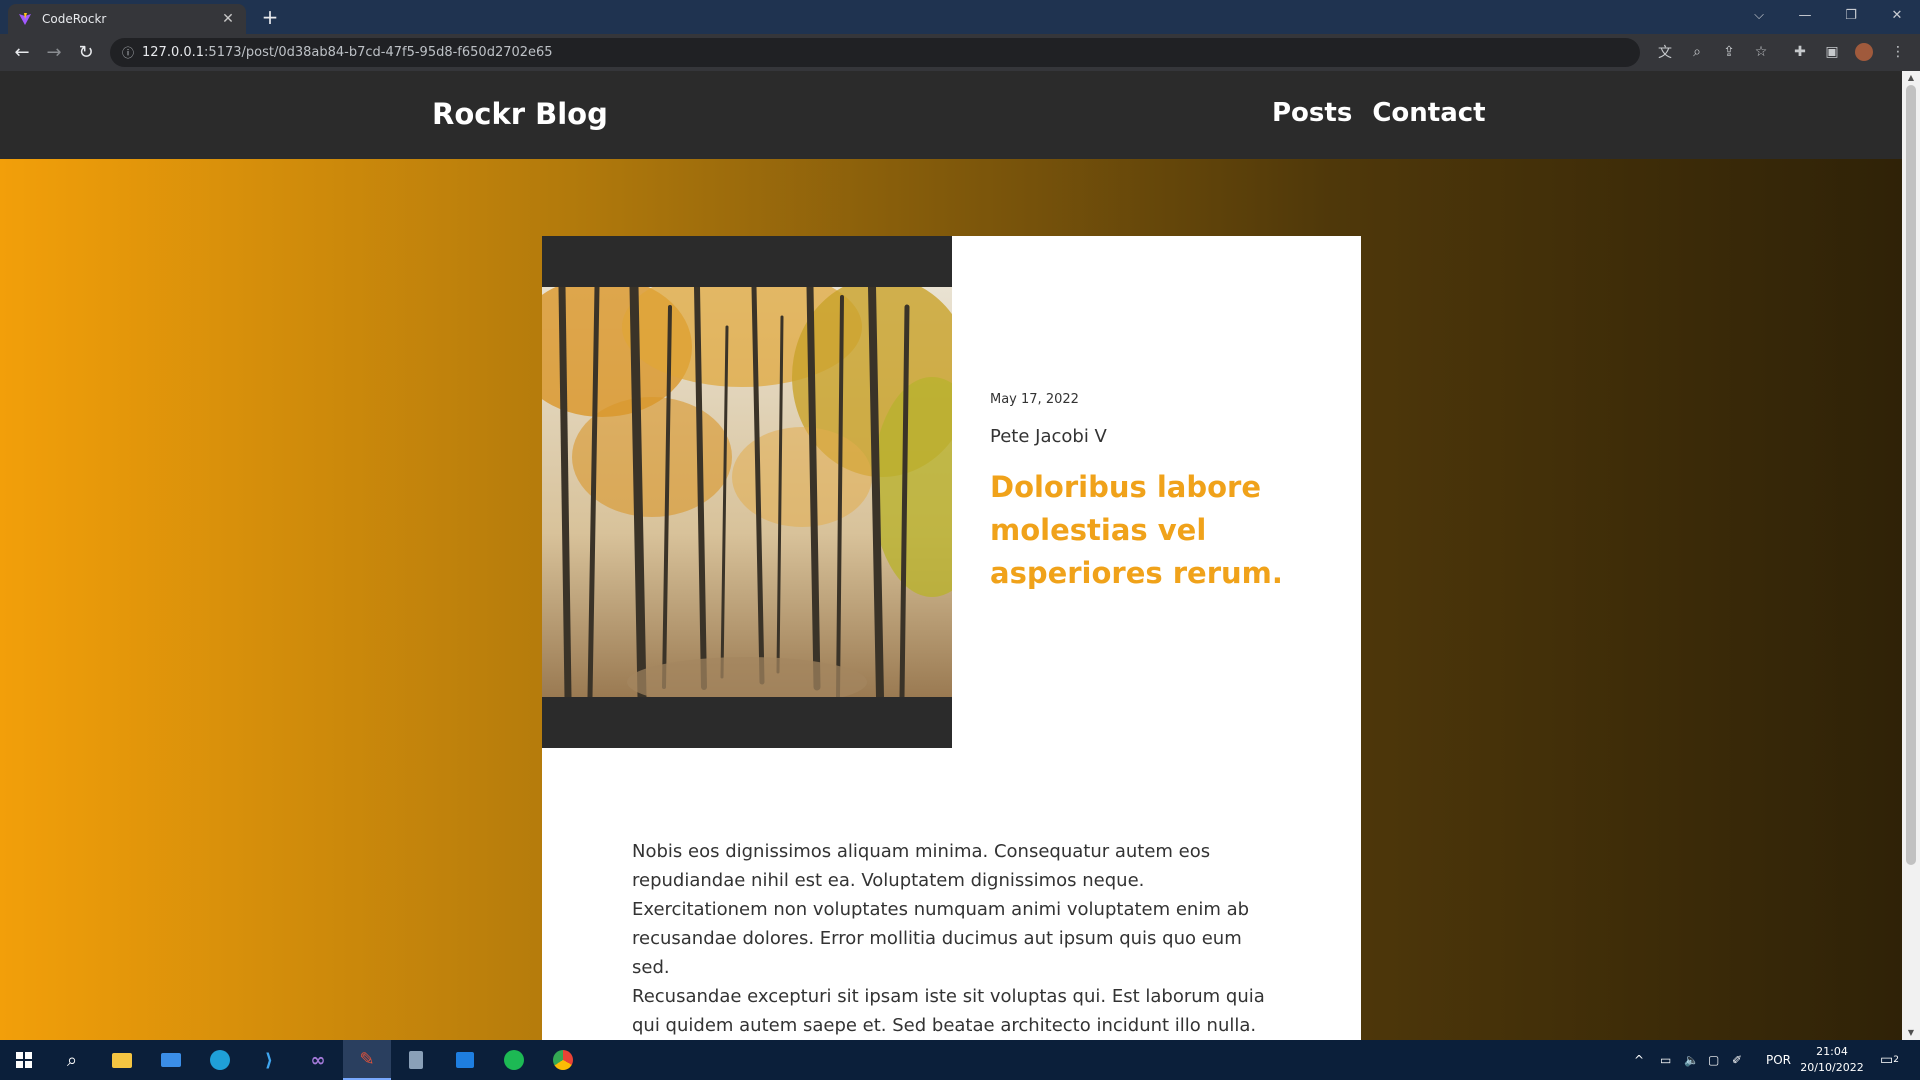 This screenshot has width=1920, height=1080. What do you see at coordinates (1800, 52) in the screenshot?
I see `extensions-icon: ✚` at bounding box center [1800, 52].